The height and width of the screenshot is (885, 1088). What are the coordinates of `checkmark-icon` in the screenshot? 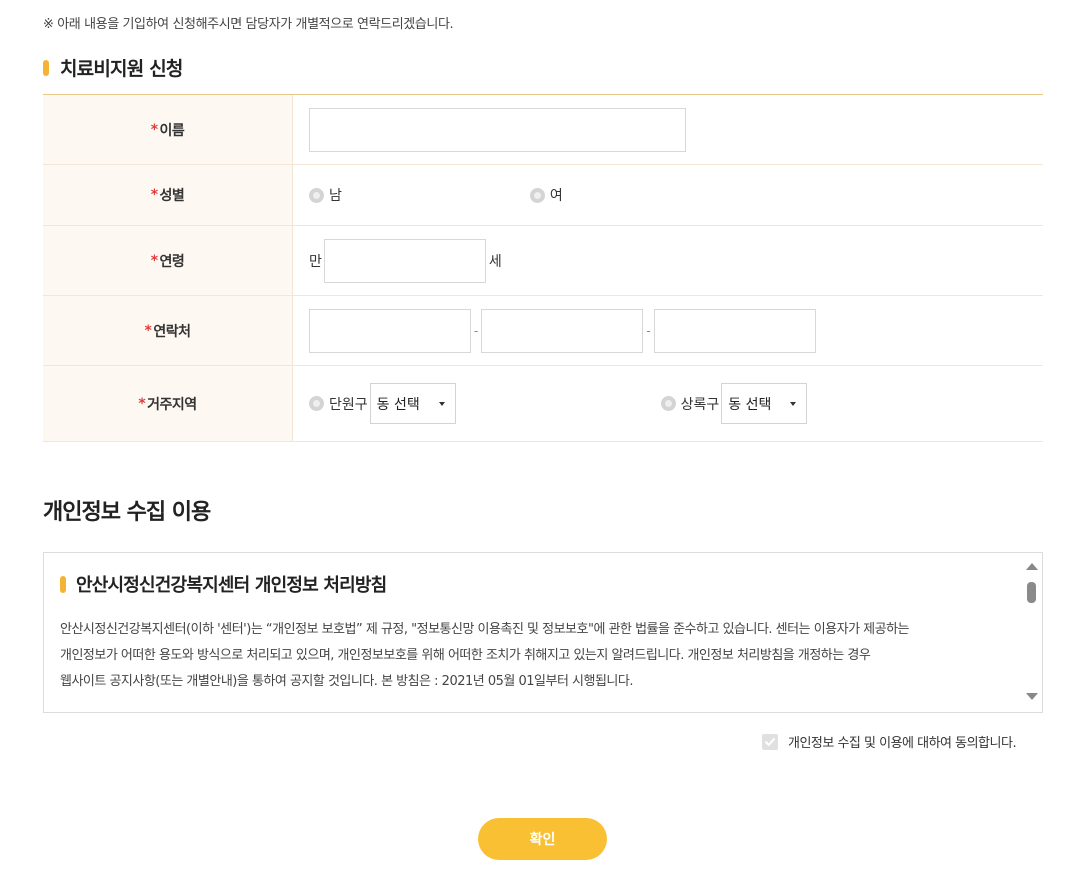 It's located at (770, 741).